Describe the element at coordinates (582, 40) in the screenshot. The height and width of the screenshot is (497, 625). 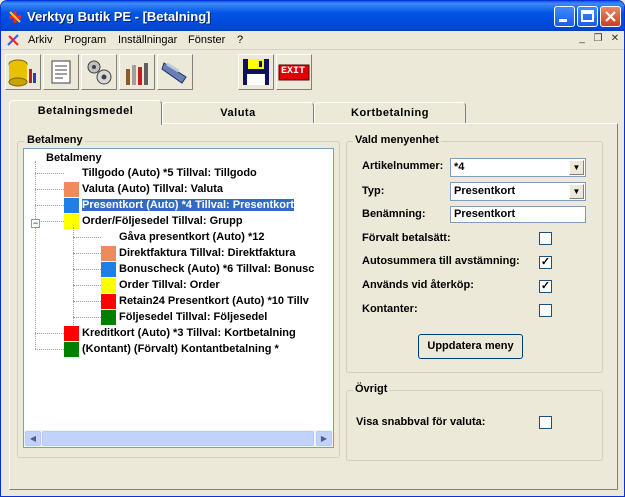
I see `mdi-minimize-button: _` at that location.